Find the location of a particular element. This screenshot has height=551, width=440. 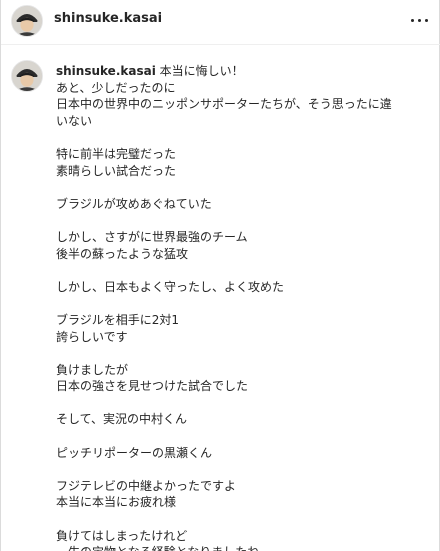

caption-line: 後半の蘇ったような猛攻 is located at coordinates (122, 253).